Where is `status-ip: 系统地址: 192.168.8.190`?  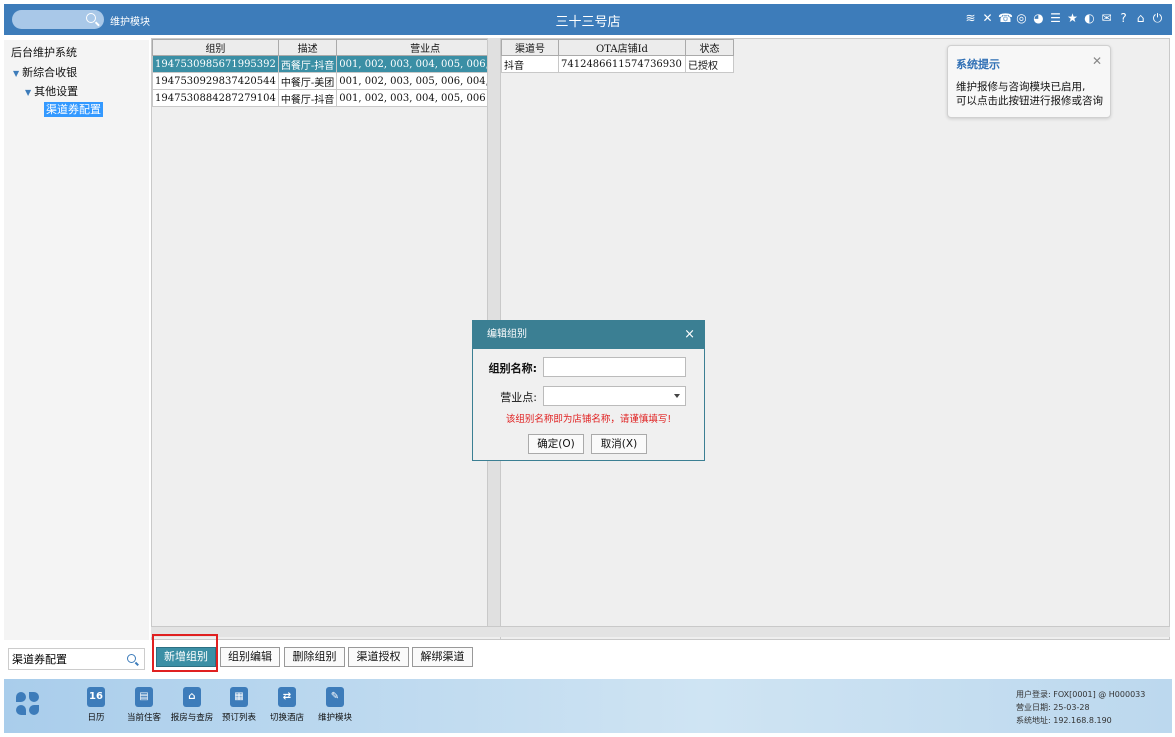
status-ip: 系统地址: 192.168.8.190 is located at coordinates (1064, 720).